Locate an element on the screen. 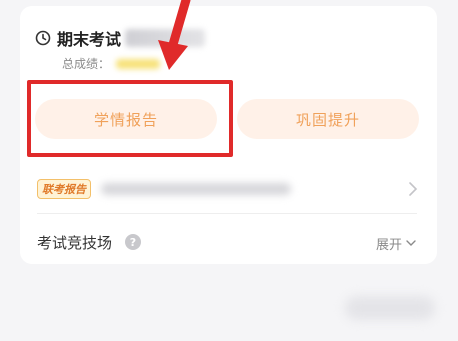  clock-icon is located at coordinates (43, 38).